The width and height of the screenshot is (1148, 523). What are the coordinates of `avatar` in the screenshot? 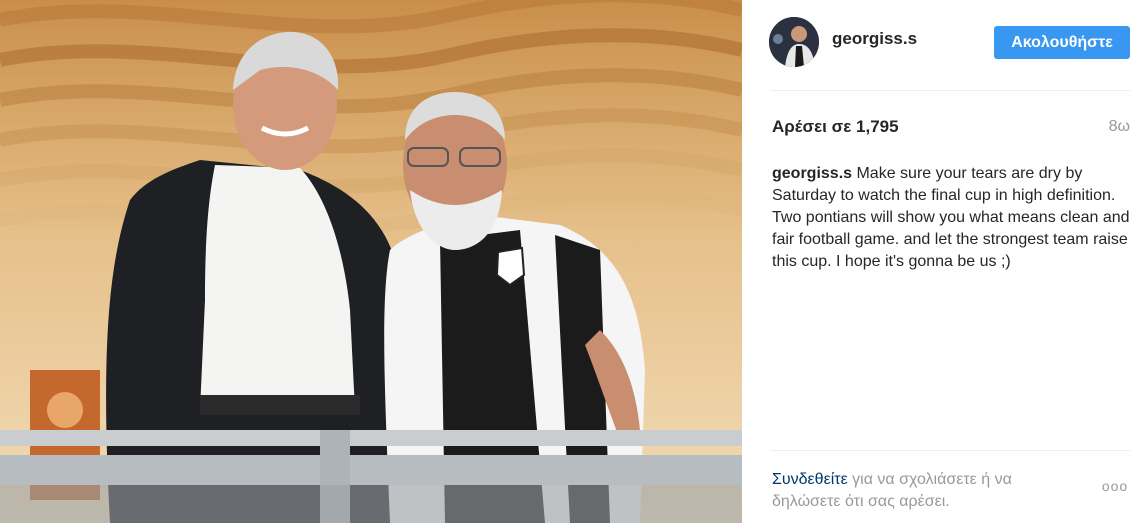 It's located at (794, 42).